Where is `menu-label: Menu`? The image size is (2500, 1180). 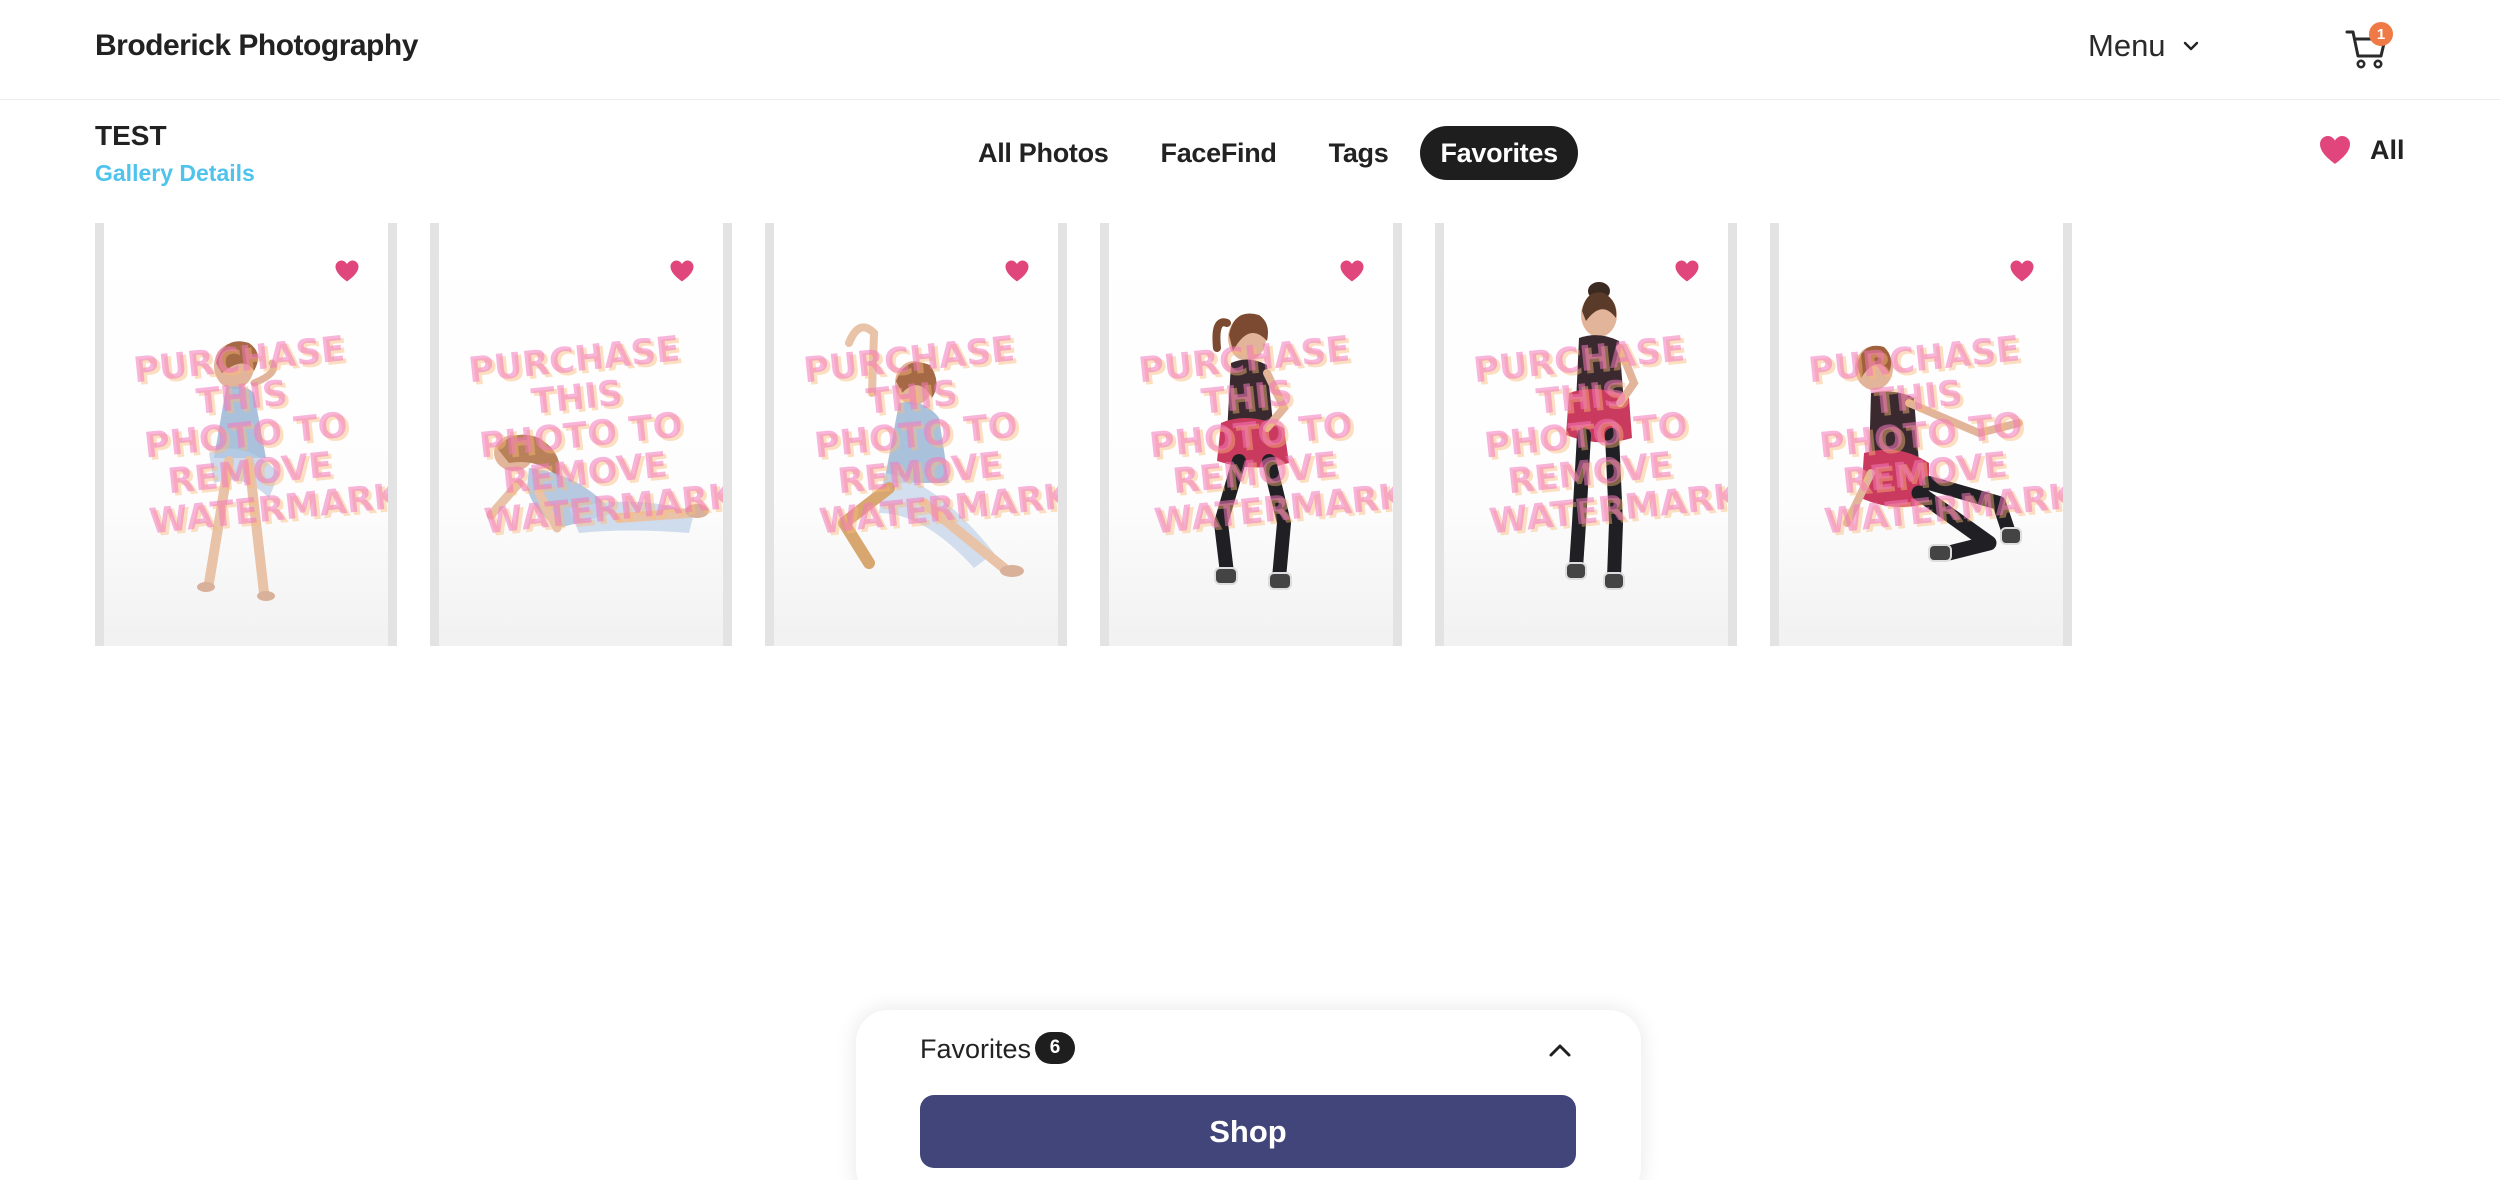 menu-label: Menu is located at coordinates (2127, 45).